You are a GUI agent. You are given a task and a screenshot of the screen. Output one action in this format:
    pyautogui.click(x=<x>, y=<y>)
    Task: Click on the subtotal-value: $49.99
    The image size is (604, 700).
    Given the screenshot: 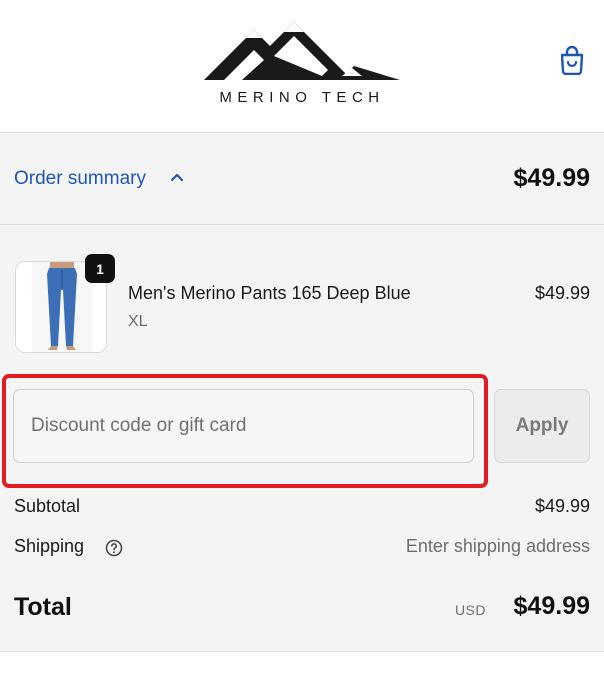 What is the action you would take?
    pyautogui.click(x=562, y=506)
    